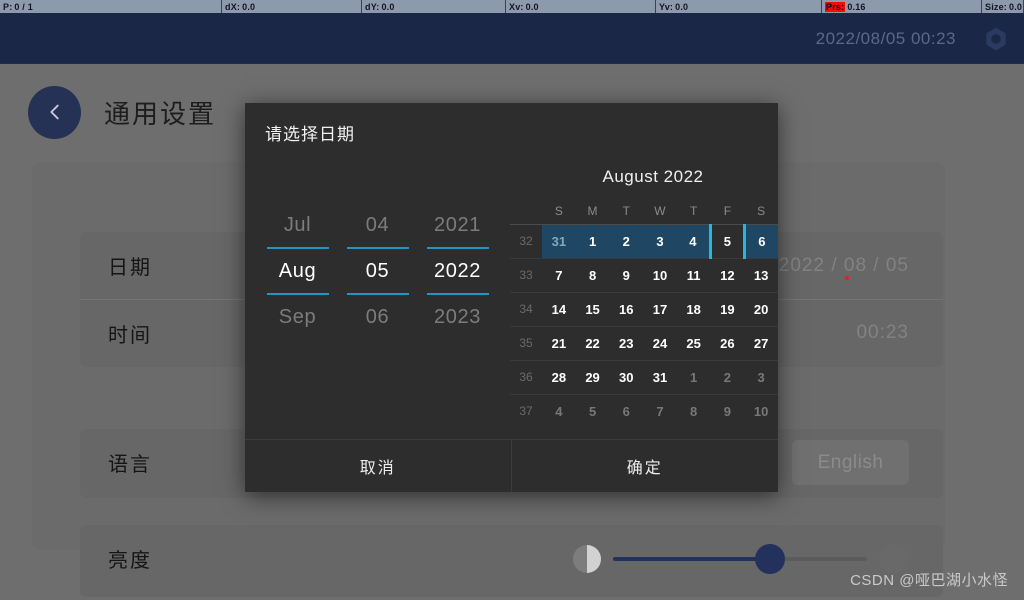  Describe the element at coordinates (727, 343) in the screenshot. I see `calendar-day: 26` at that location.